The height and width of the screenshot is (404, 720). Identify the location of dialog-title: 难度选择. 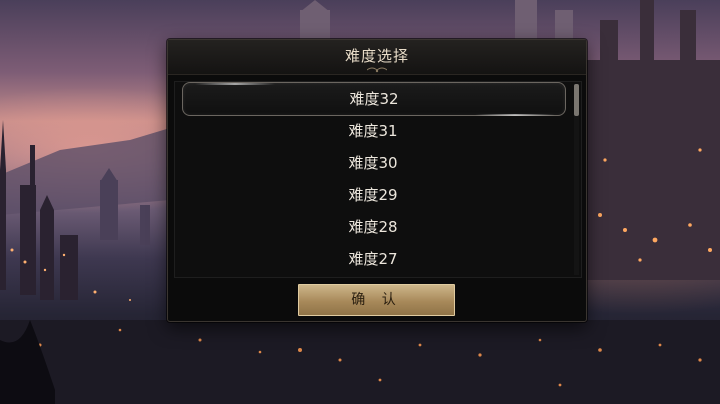
(376, 56).